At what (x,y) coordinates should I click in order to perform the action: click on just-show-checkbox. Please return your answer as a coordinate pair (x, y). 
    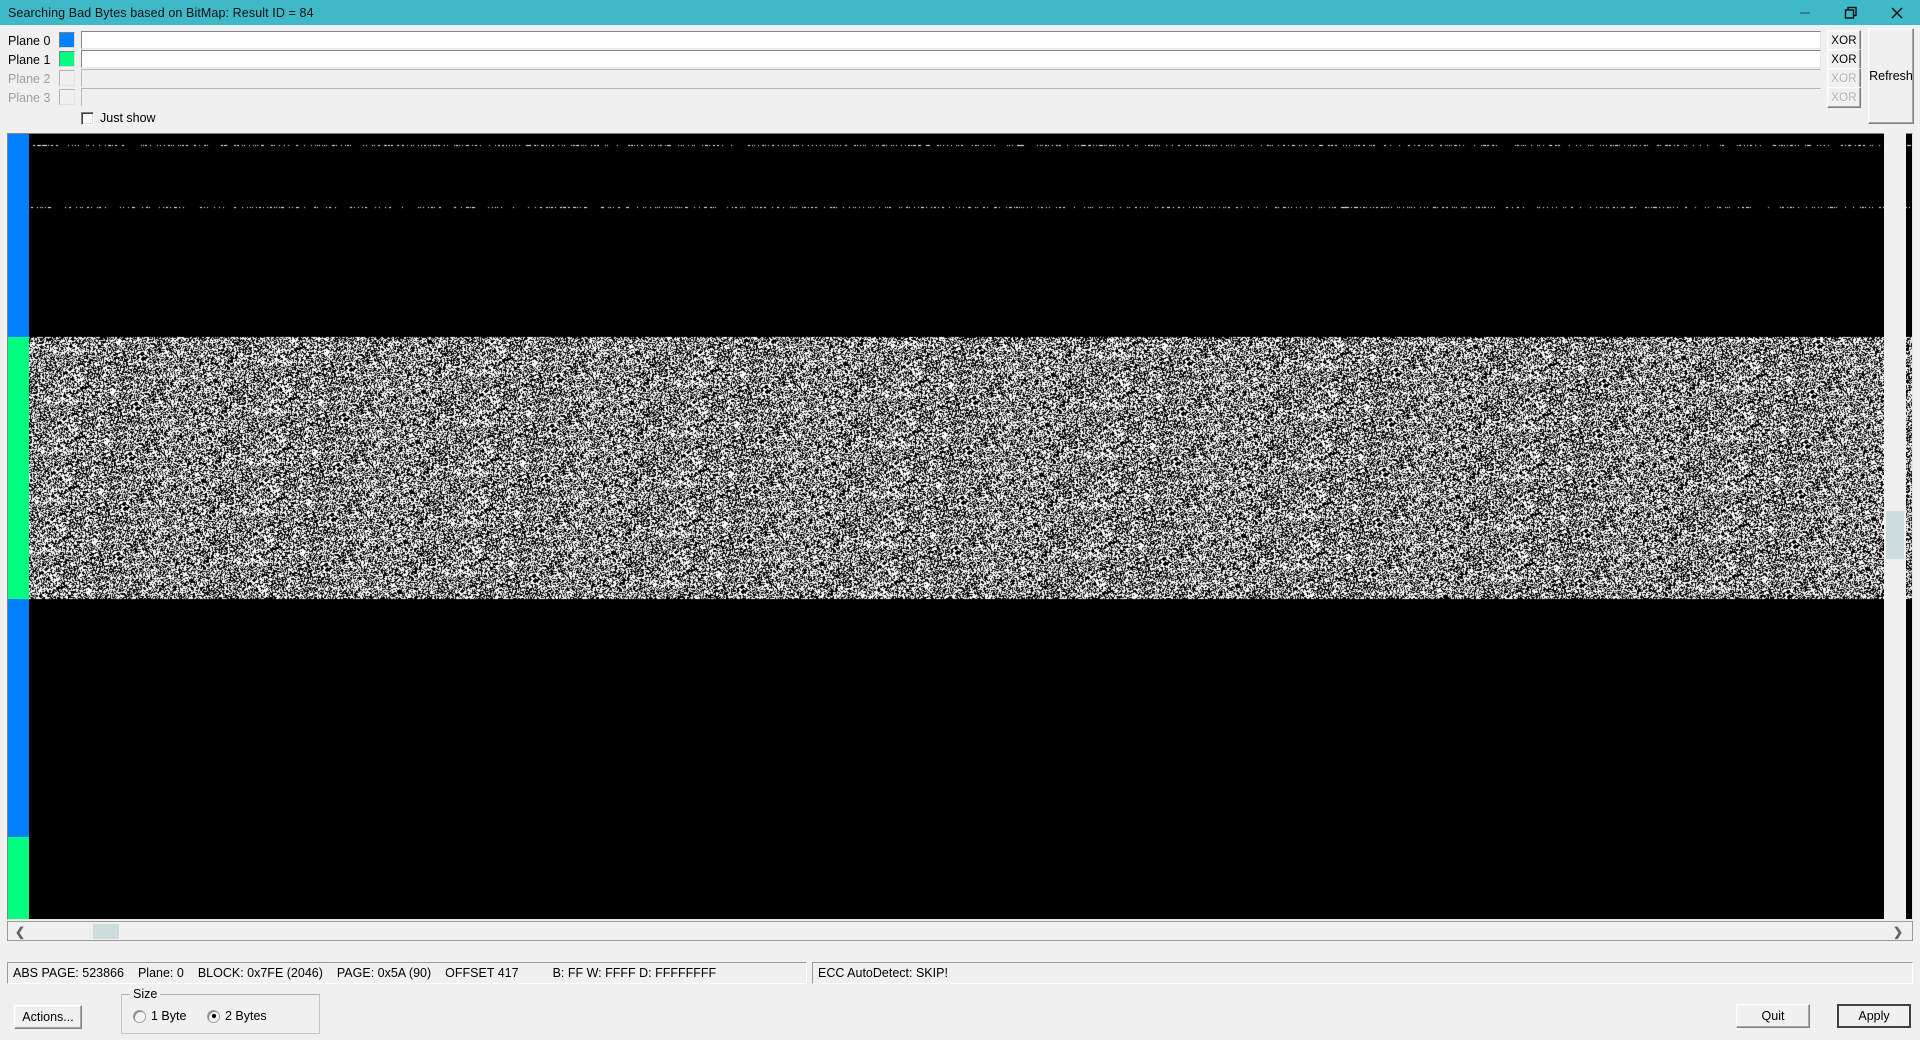
    Looking at the image, I should click on (87, 118).